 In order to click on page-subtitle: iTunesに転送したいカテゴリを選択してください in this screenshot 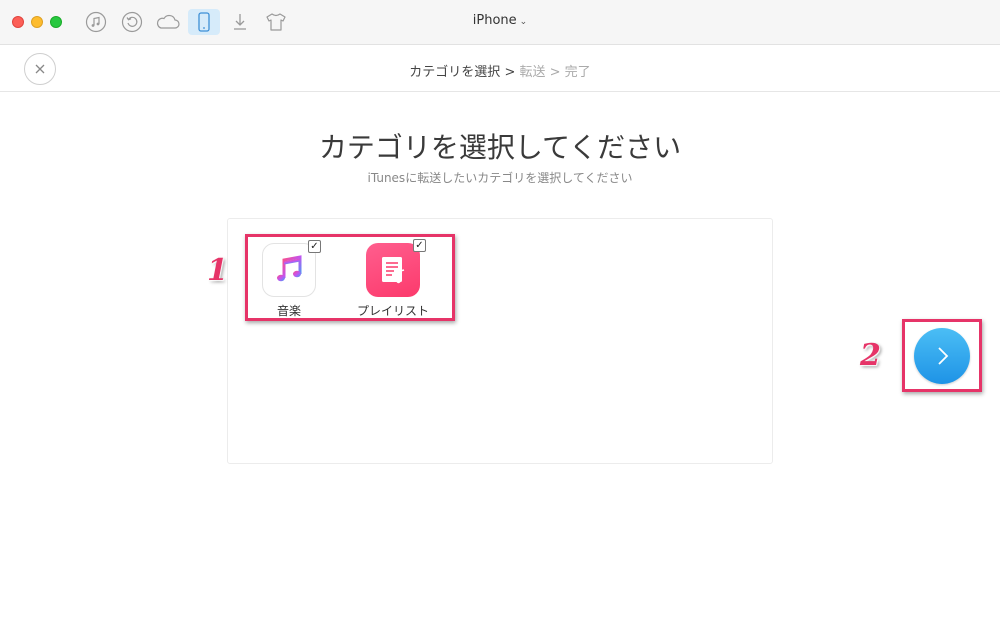, I will do `click(500, 178)`.